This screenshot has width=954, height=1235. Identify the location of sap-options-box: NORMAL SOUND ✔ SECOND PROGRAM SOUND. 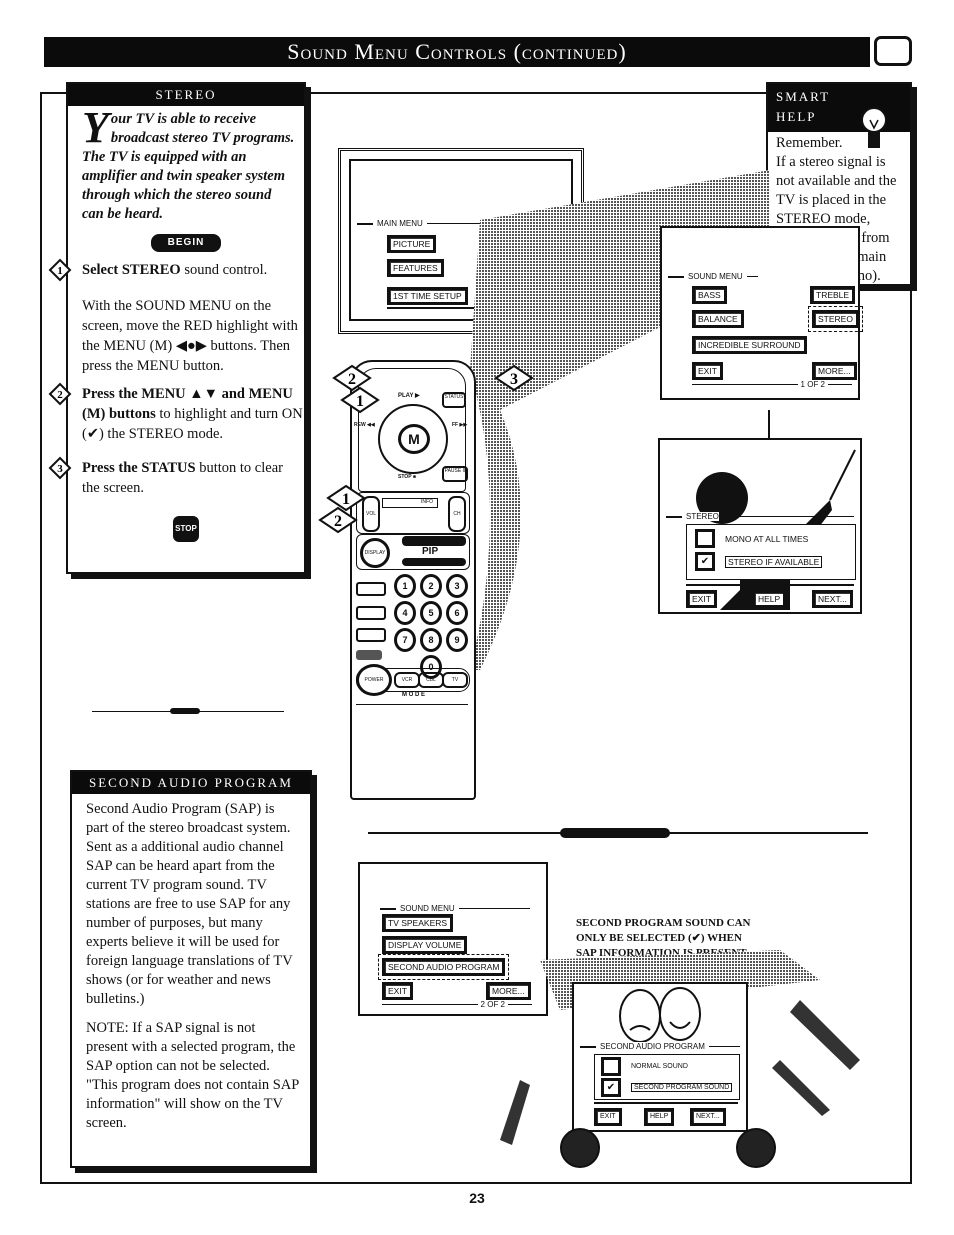
(667, 1077).